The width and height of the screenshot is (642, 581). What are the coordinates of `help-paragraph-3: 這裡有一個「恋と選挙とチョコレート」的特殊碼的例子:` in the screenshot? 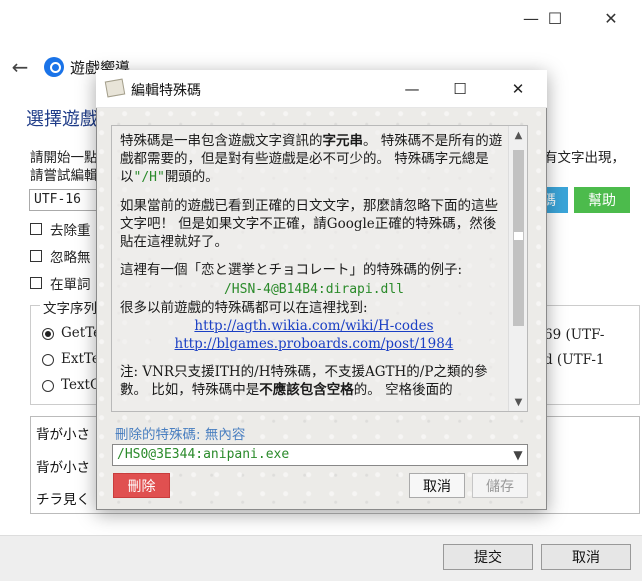 It's located at (291, 270).